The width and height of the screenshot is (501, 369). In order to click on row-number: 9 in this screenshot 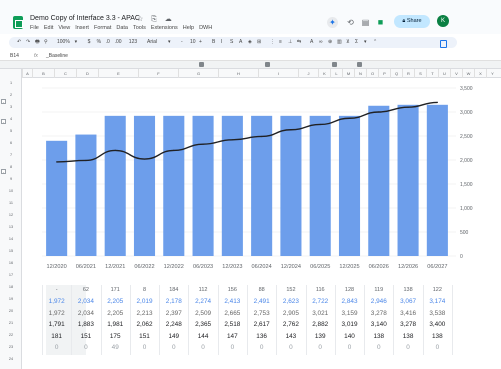, I will do `click(11, 179)`.